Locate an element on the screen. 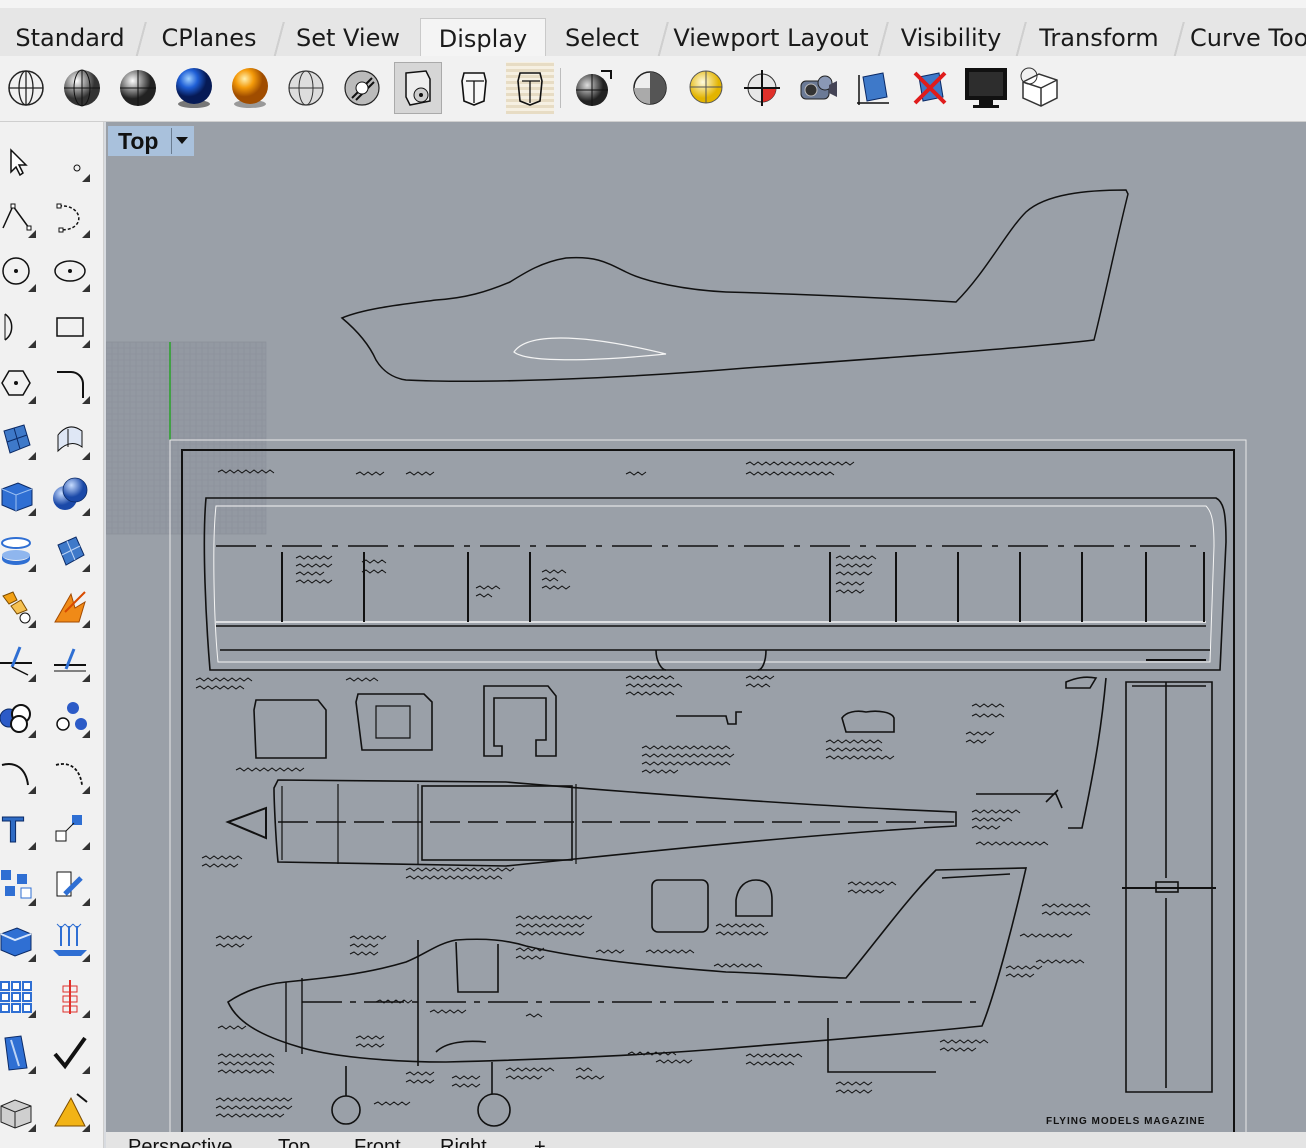  tab-select: Select is located at coordinates (602, 38).